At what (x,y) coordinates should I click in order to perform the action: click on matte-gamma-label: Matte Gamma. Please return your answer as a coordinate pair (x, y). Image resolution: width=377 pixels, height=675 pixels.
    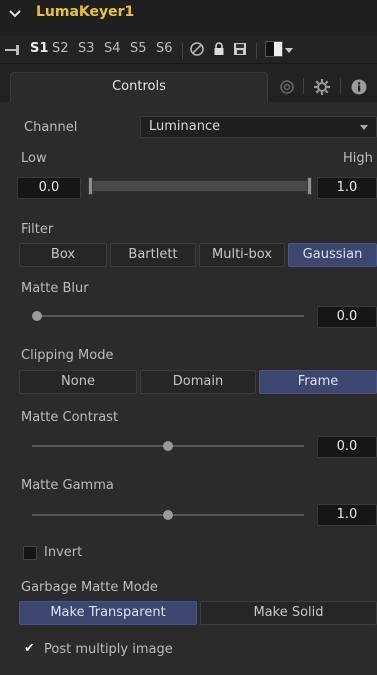
    Looking at the image, I should click on (67, 485).